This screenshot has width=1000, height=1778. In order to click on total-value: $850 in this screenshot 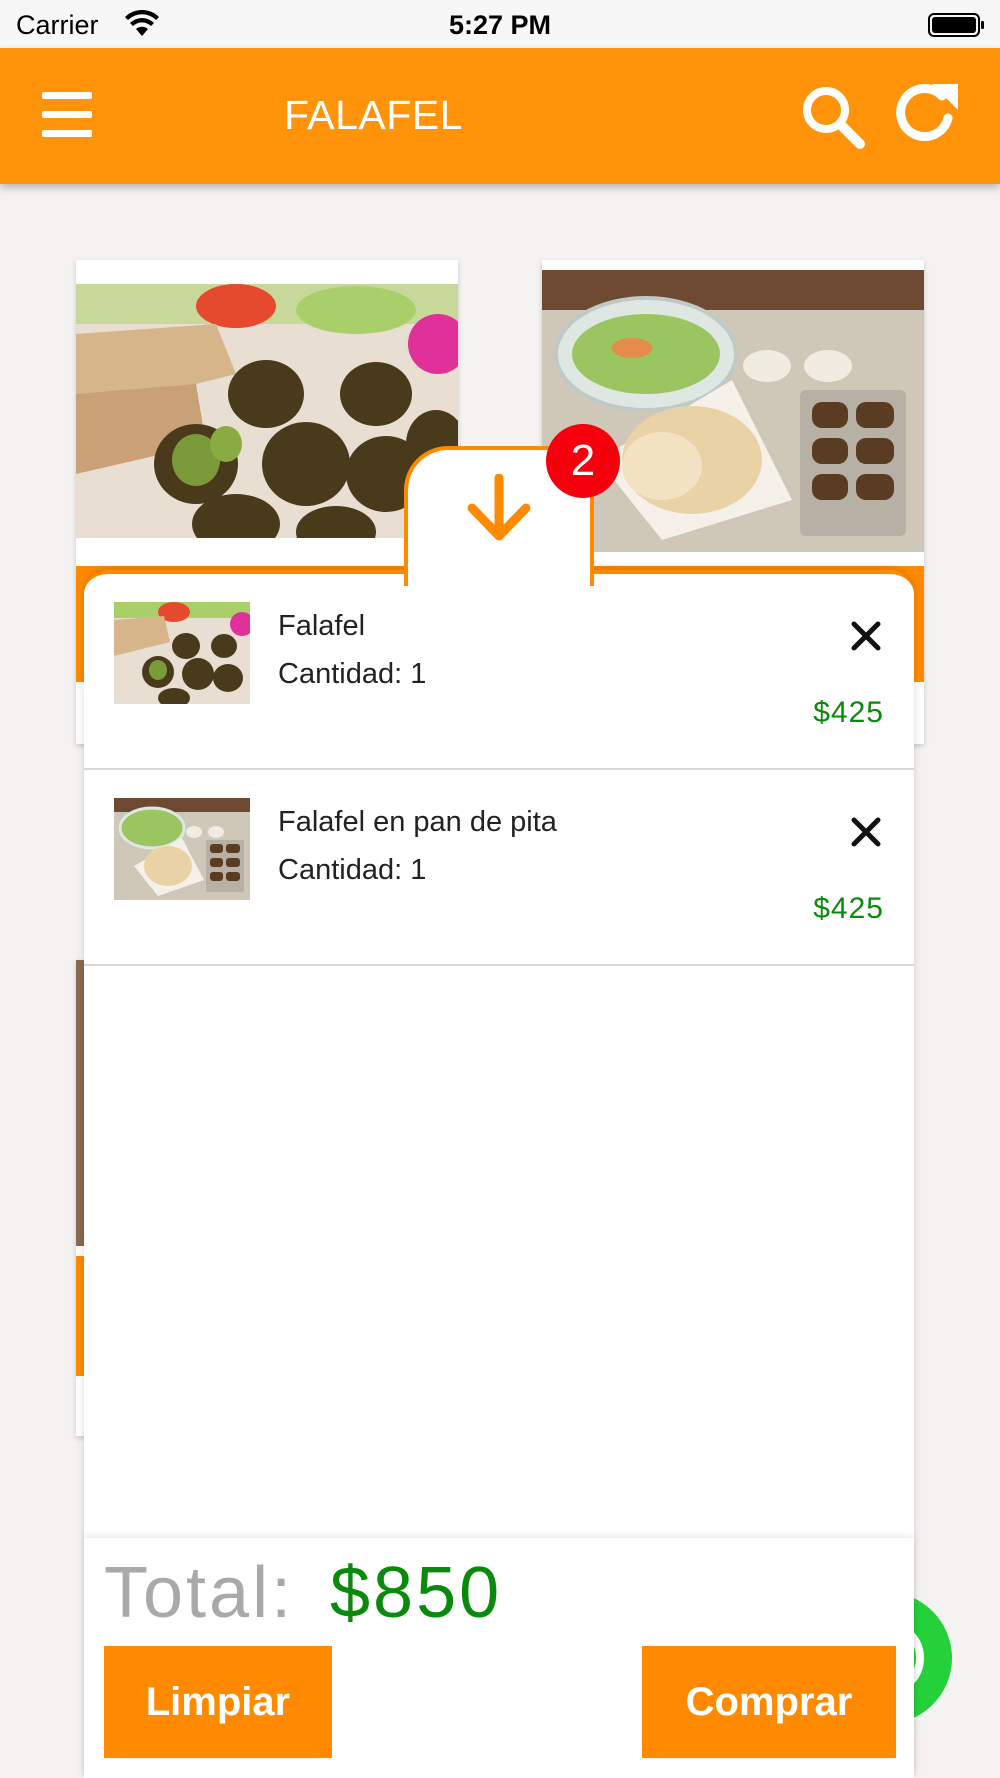, I will do `click(416, 1593)`.